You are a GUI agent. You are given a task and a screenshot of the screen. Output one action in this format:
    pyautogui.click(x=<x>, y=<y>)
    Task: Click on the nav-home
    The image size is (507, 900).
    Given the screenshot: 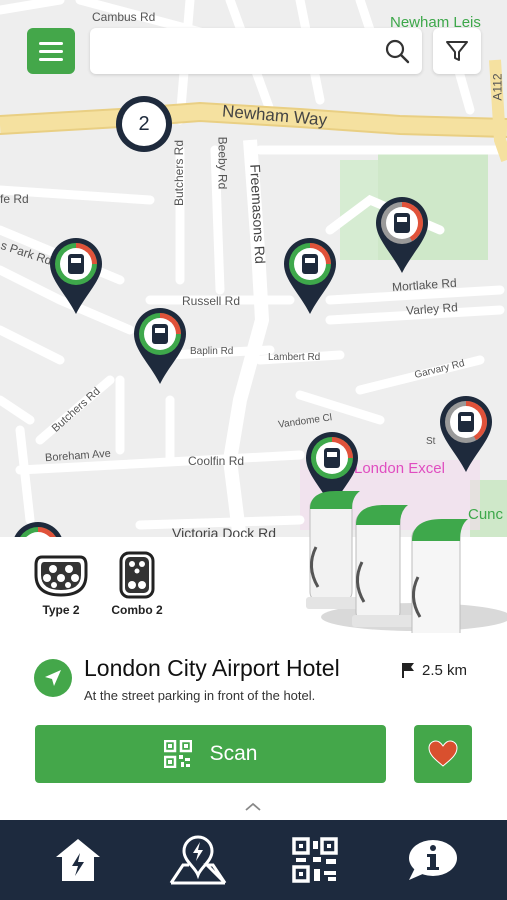 What is the action you would take?
    pyautogui.click(x=78, y=860)
    